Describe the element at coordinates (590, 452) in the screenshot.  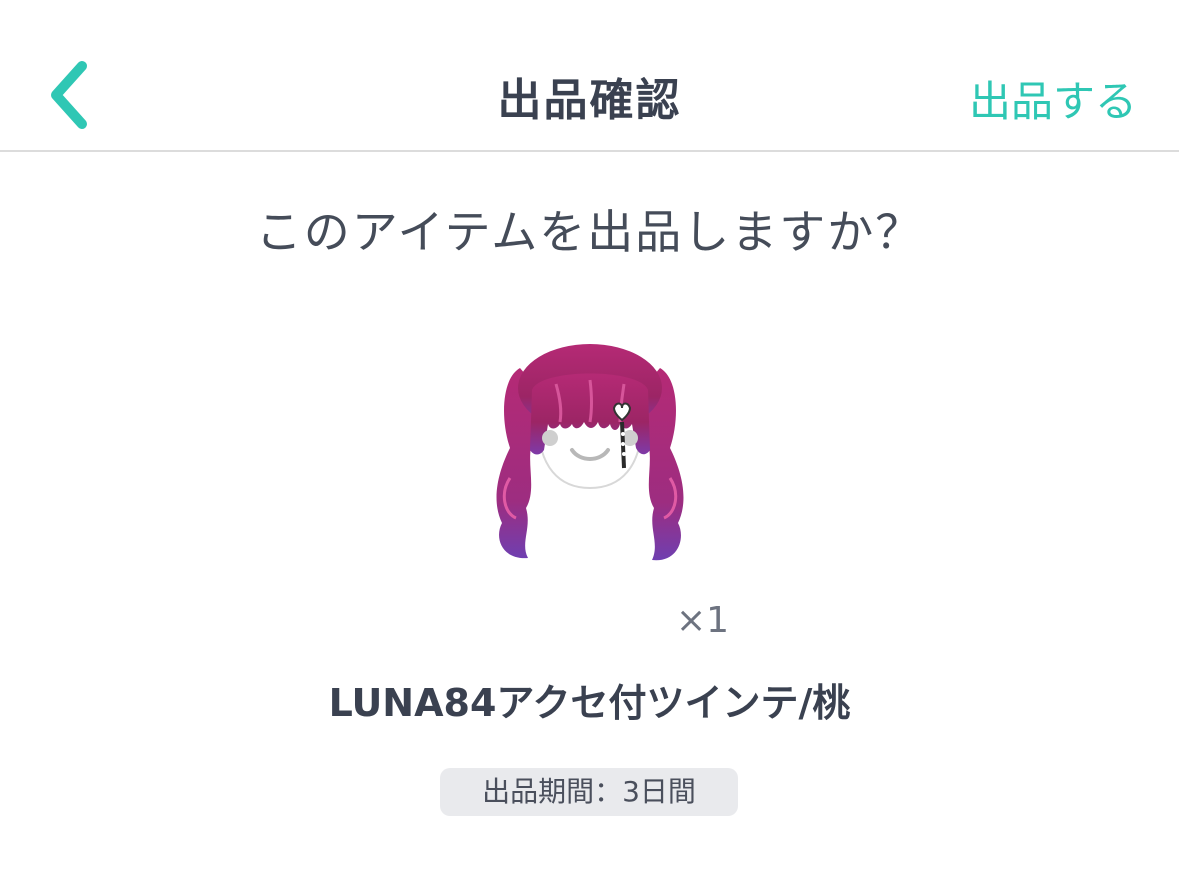
I see `twin-tail-hair-icon` at that location.